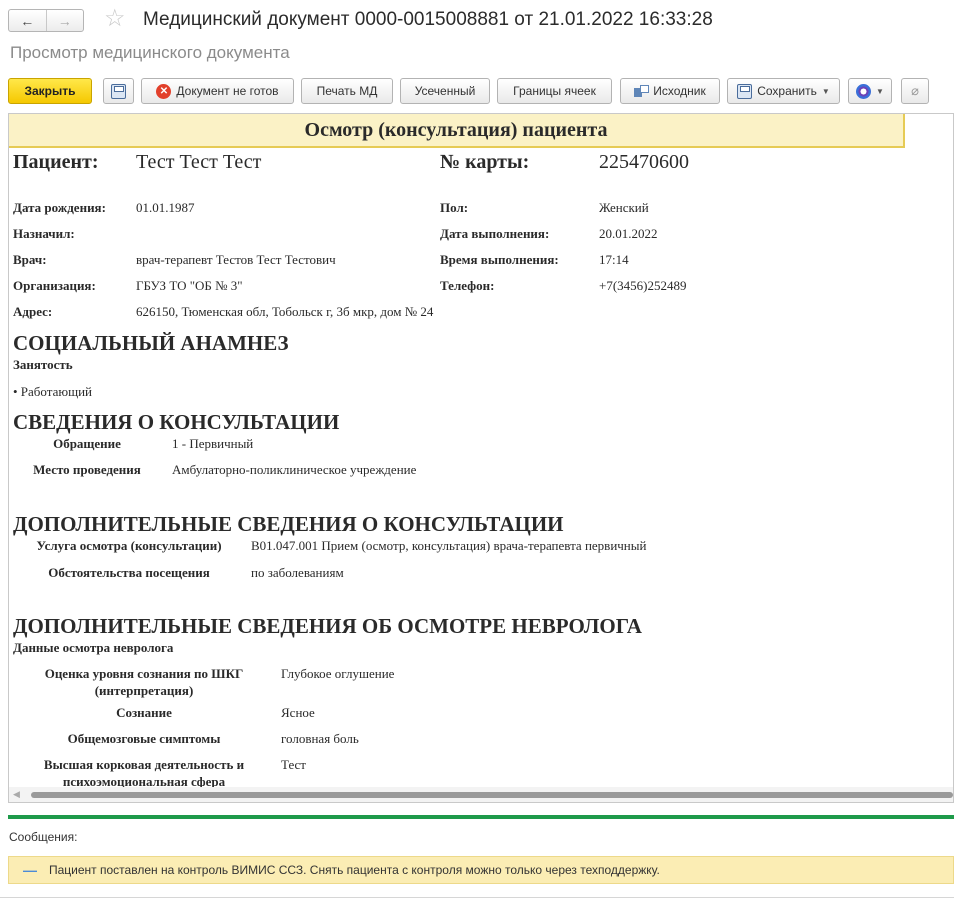 Image resolution: width=954 pixels, height=900 pixels. What do you see at coordinates (227, 91) in the screenshot?
I see `document-not-ready-label: Документ не готов` at bounding box center [227, 91].